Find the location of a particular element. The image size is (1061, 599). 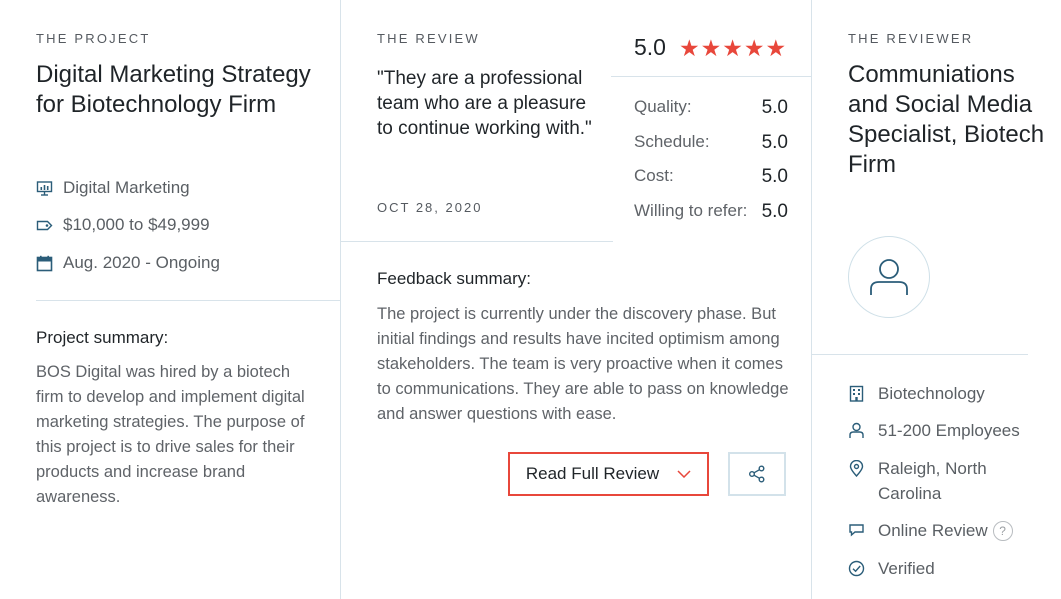

price-tag-icon is located at coordinates (44, 225).